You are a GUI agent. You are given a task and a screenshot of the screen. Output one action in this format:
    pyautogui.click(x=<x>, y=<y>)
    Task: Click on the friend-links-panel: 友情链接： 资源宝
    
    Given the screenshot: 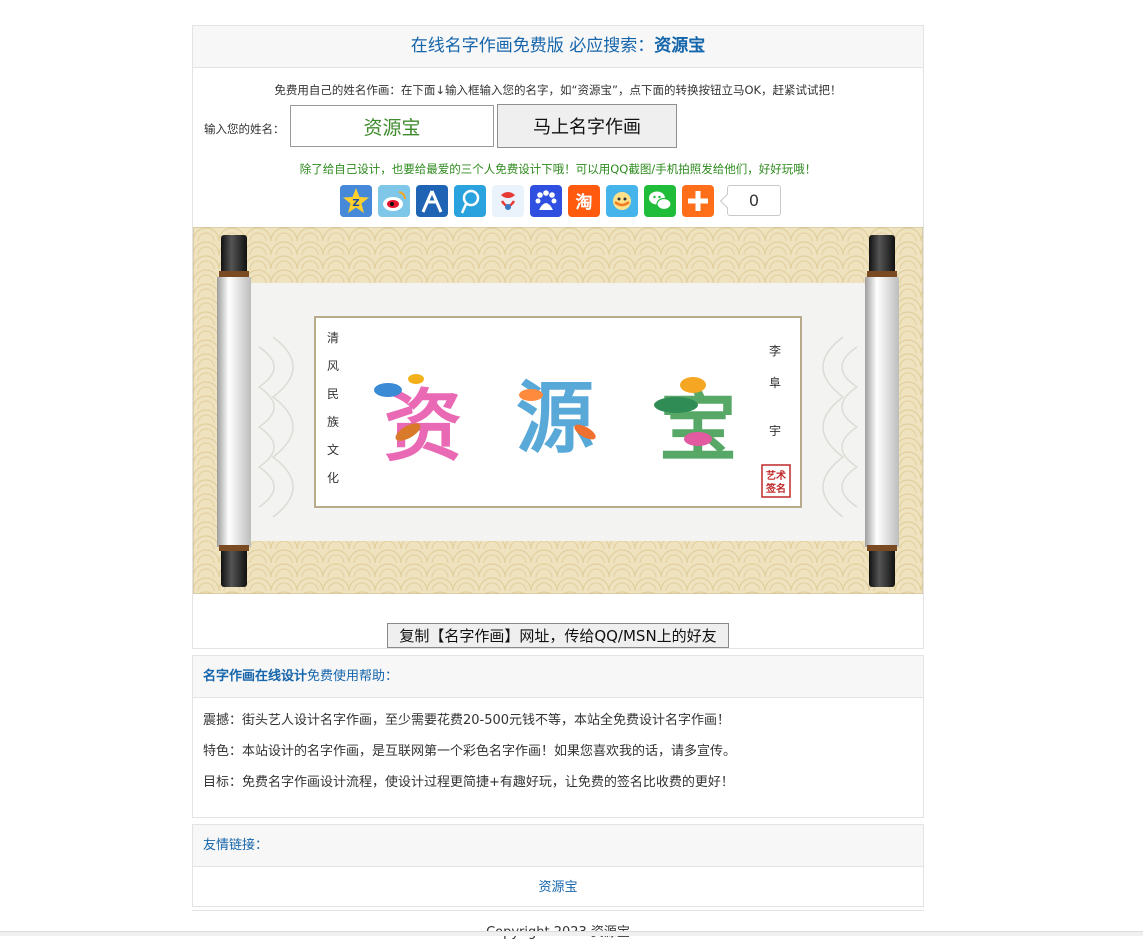 What is the action you would take?
    pyautogui.click(x=558, y=865)
    